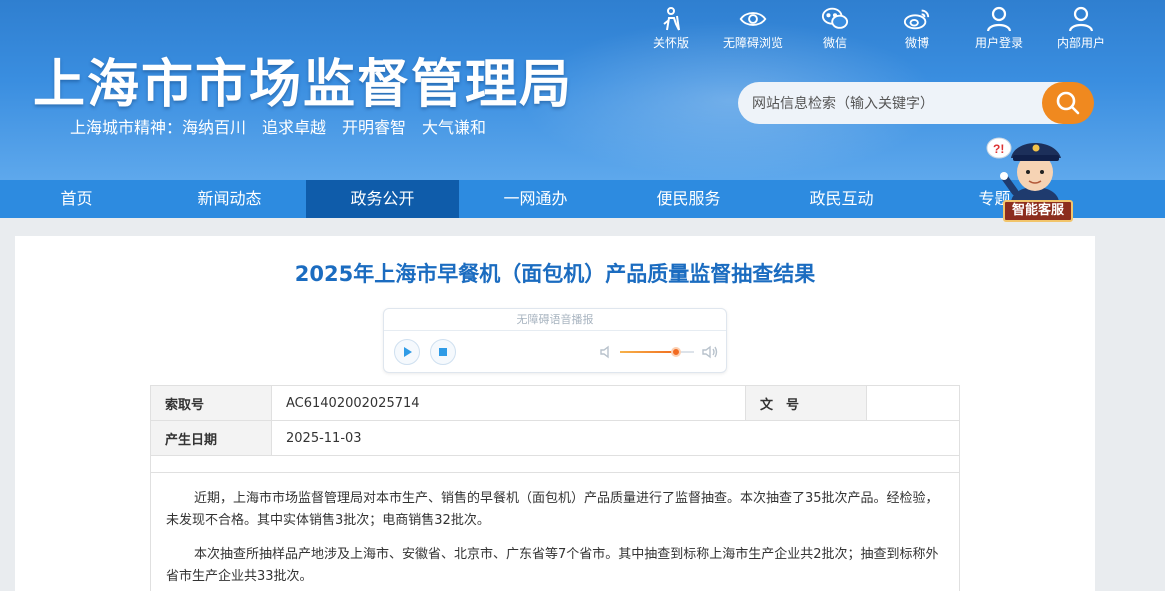 The height and width of the screenshot is (591, 1165). I want to click on voice-player: 无障碍语音播报, so click(555, 340).